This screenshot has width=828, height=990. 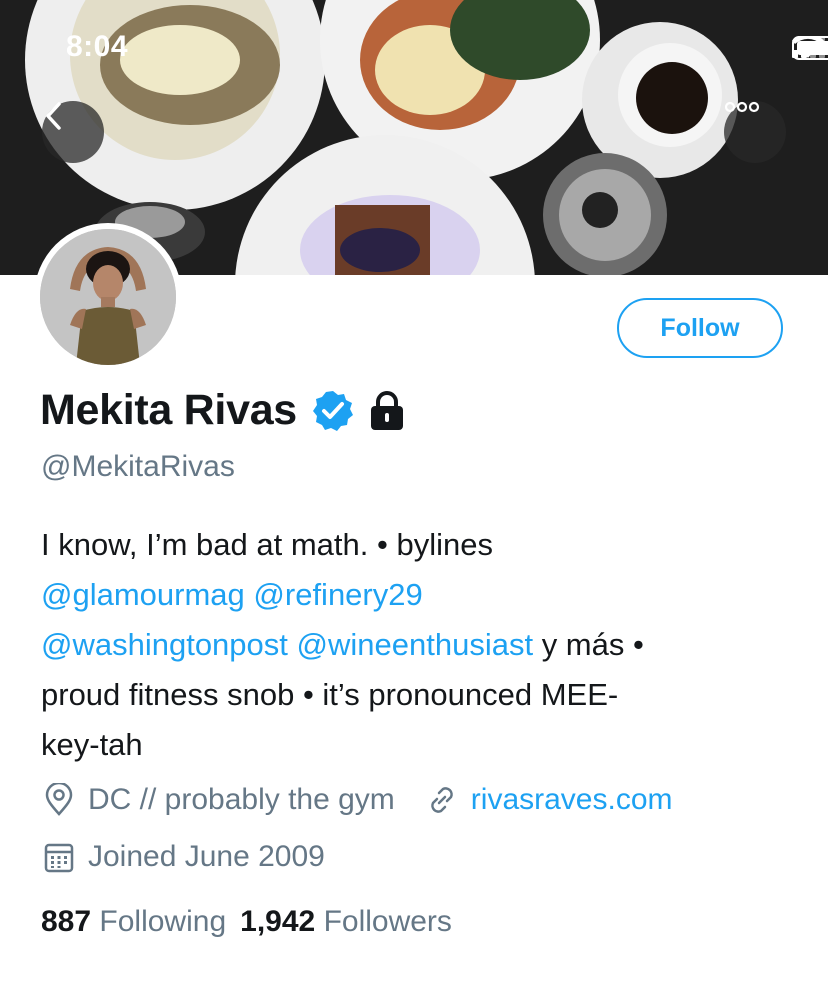 I want to click on more-options-button, so click(x=755, y=132).